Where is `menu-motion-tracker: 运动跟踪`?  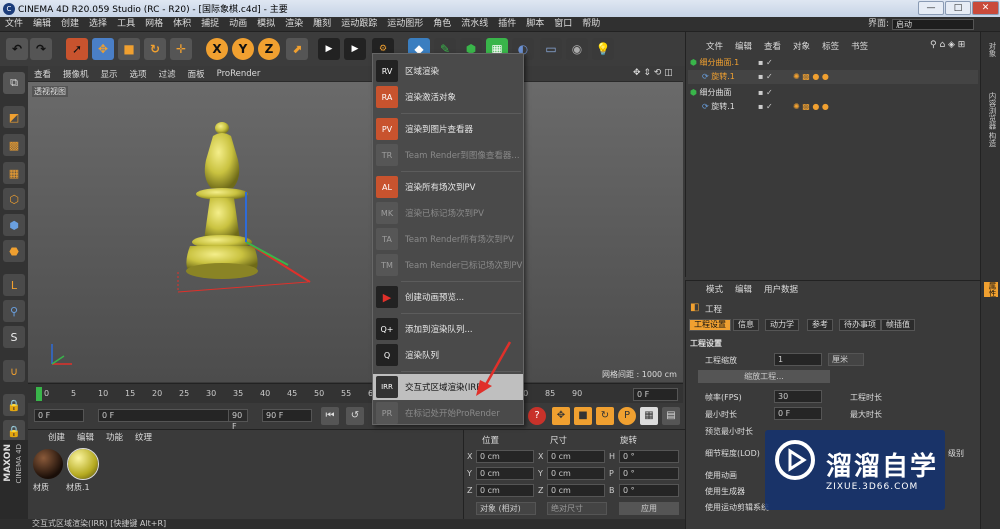
menu-motion-tracker: 运动跟踪 is located at coordinates (359, 24).